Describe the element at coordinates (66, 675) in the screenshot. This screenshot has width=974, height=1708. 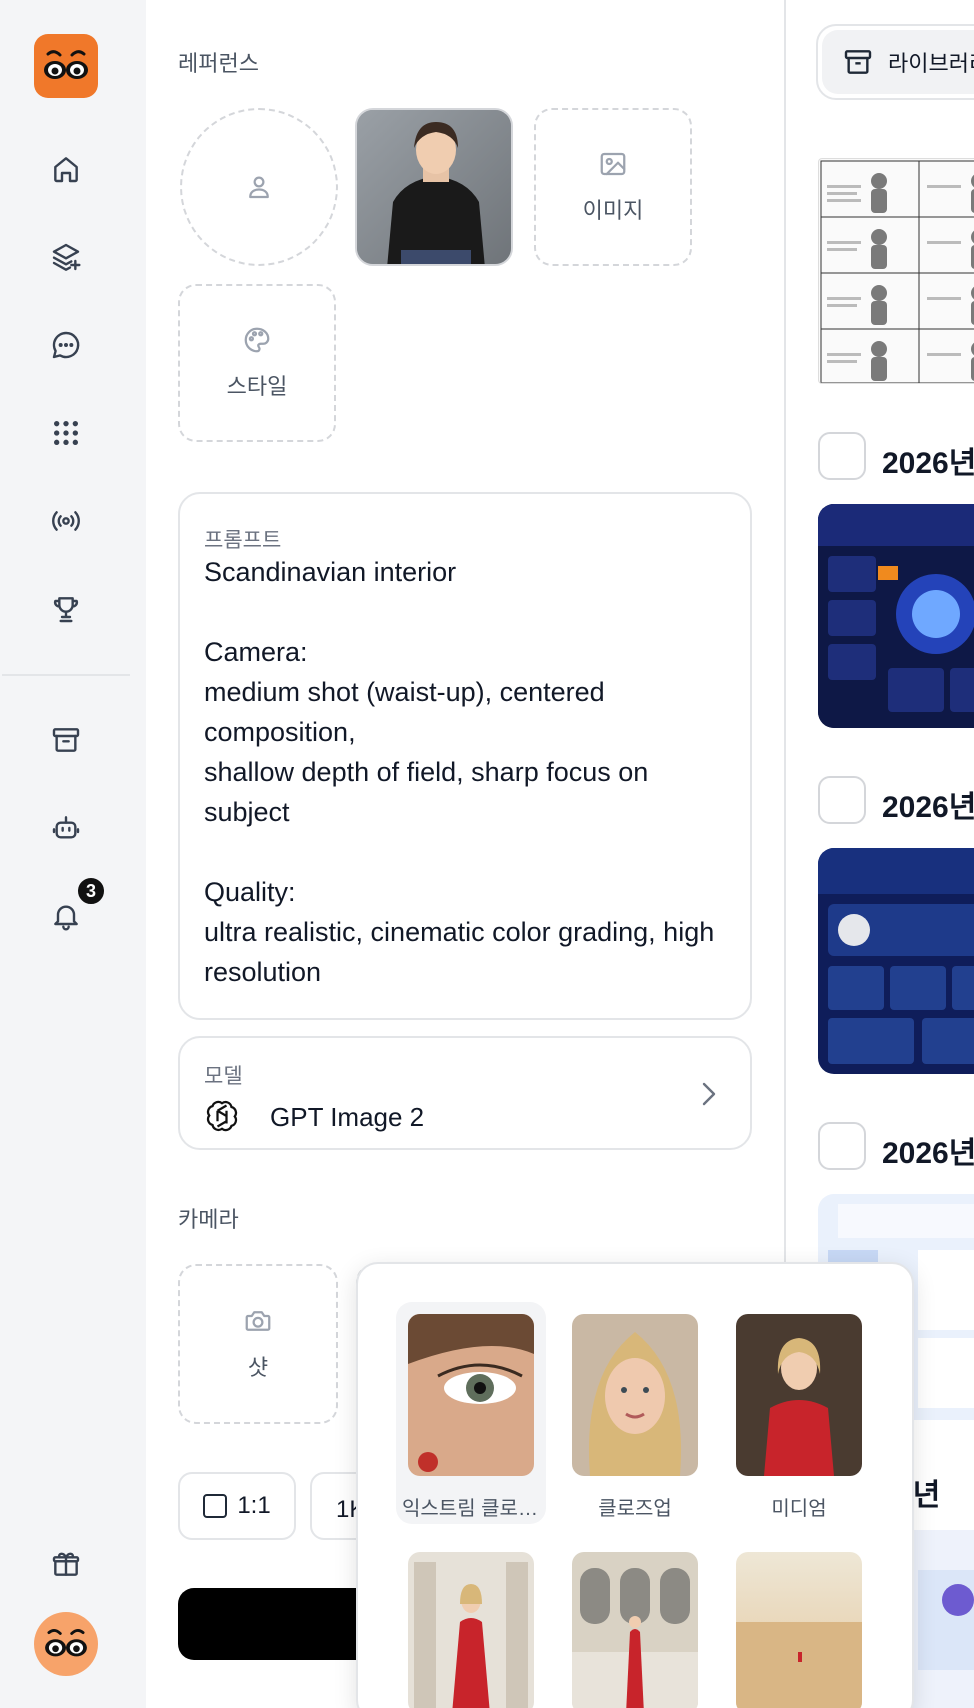
I see `sidebar-divider` at that location.